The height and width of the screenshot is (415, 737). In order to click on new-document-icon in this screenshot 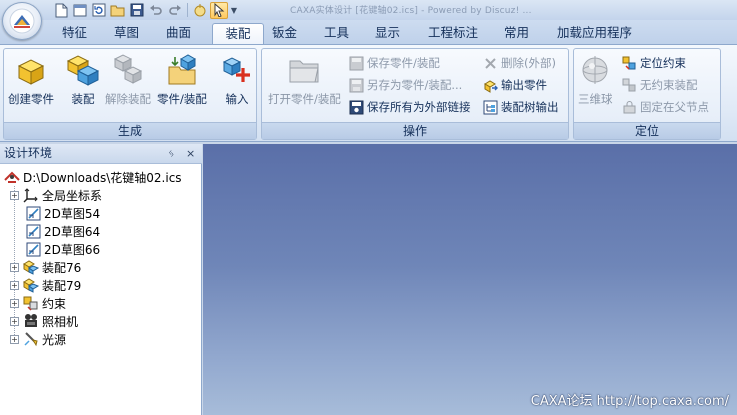, I will do `click(61, 10)`.